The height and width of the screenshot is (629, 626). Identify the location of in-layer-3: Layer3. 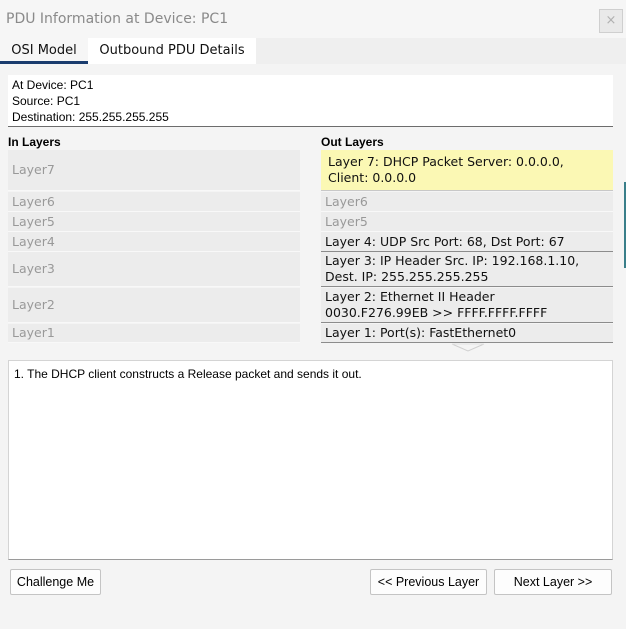
(154, 269).